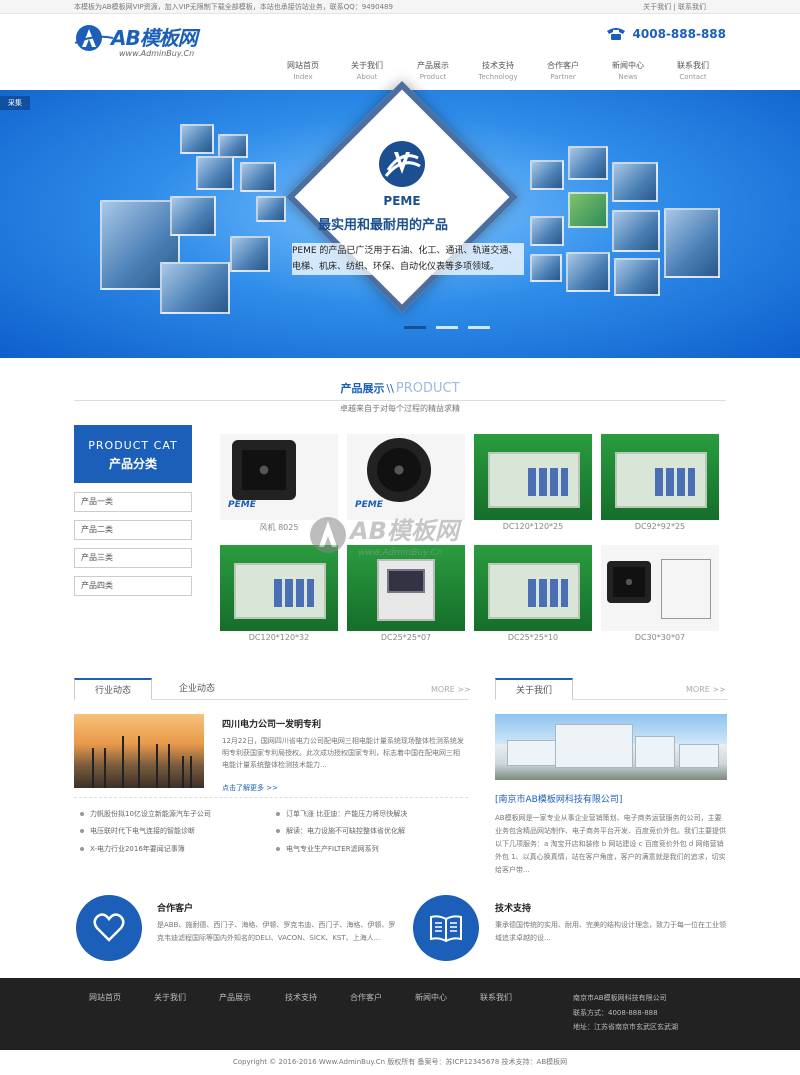  I want to click on logo-brand: AB模板网, so click(154, 38).